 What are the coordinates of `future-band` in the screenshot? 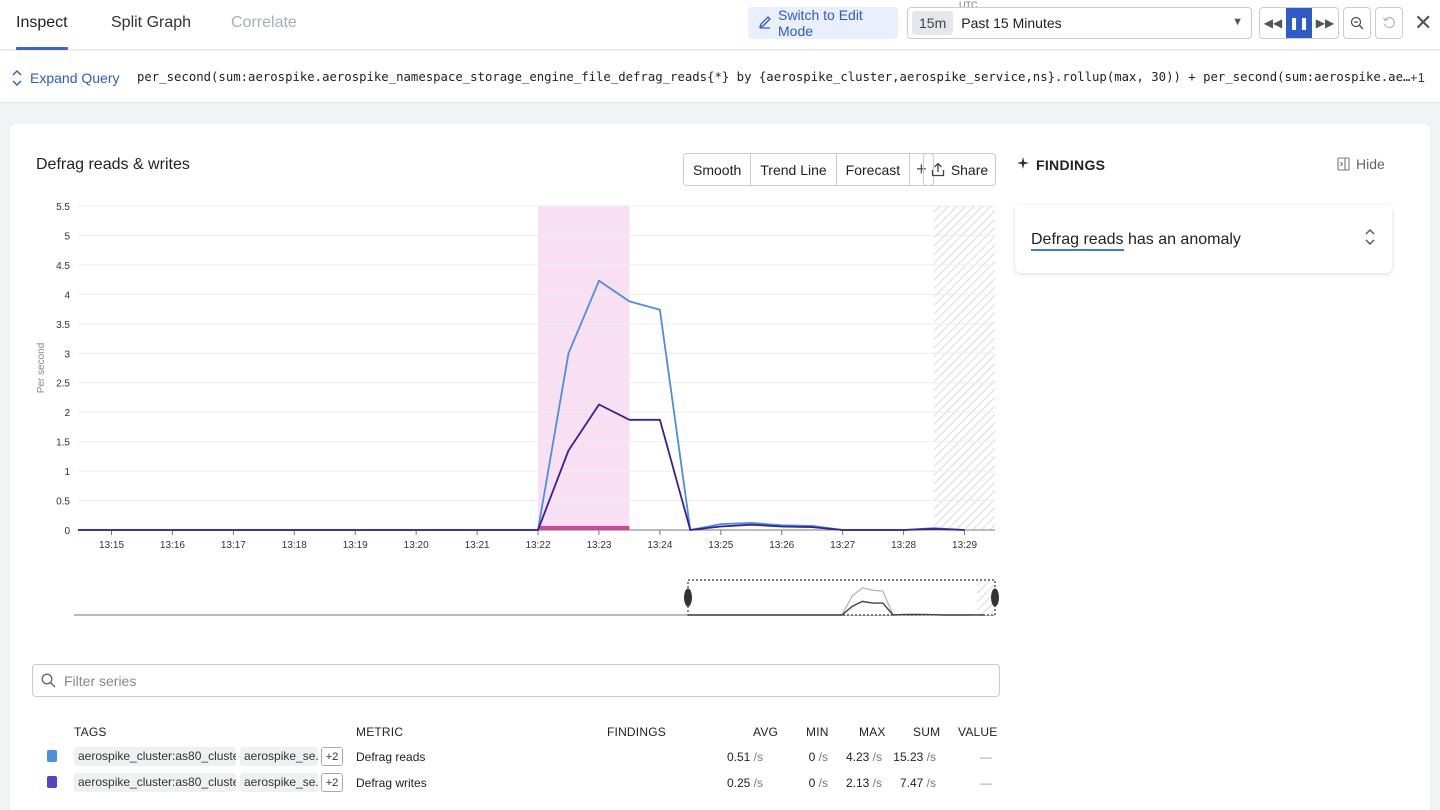 It's located at (964, 368).